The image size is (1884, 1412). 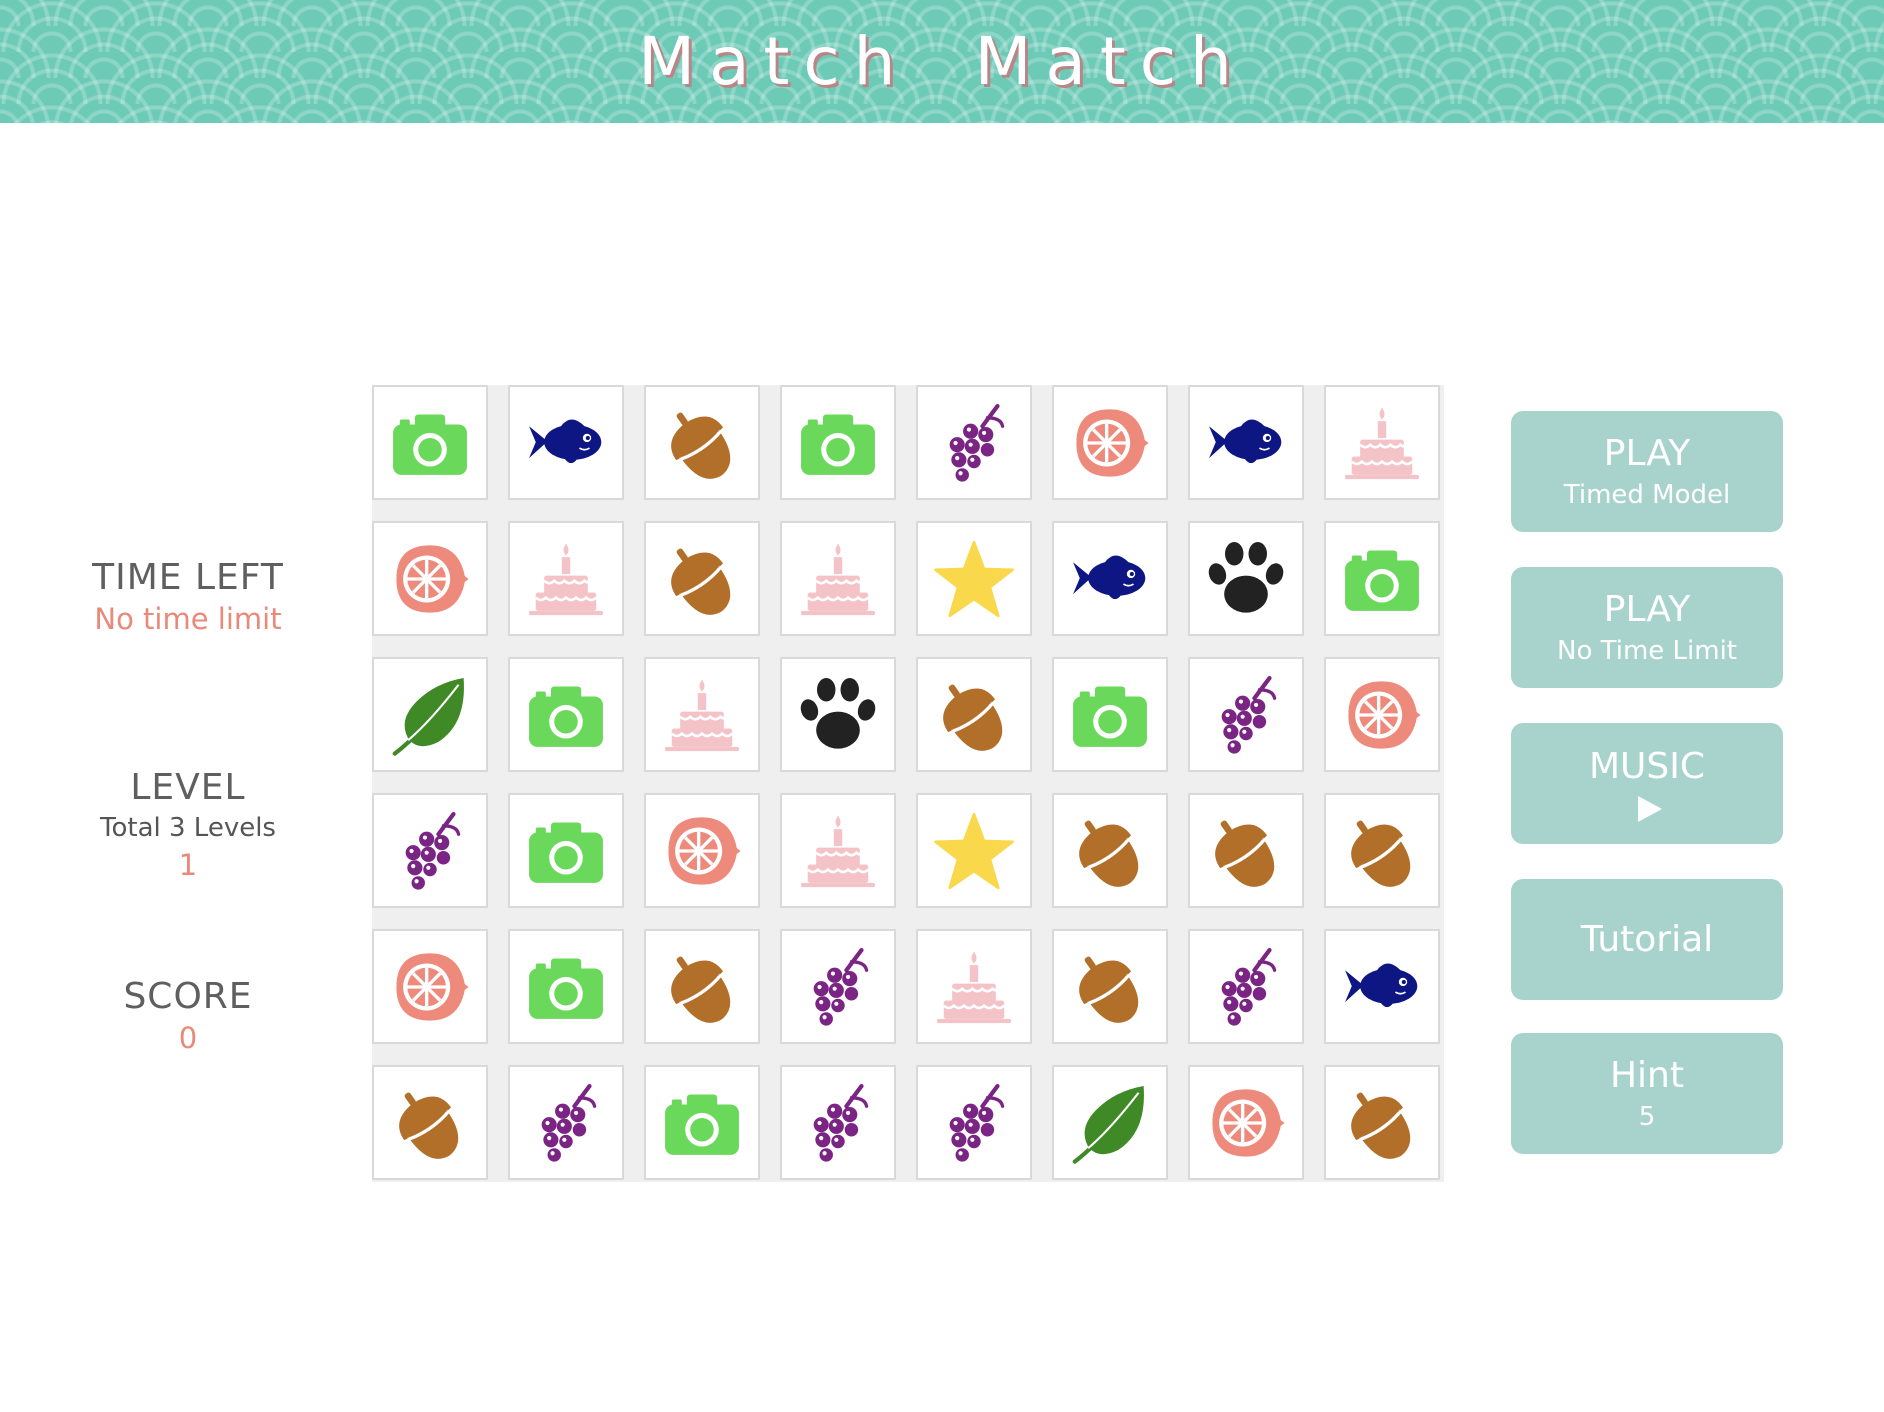 I want to click on time-left-label: TIME LEFT, so click(x=188, y=577).